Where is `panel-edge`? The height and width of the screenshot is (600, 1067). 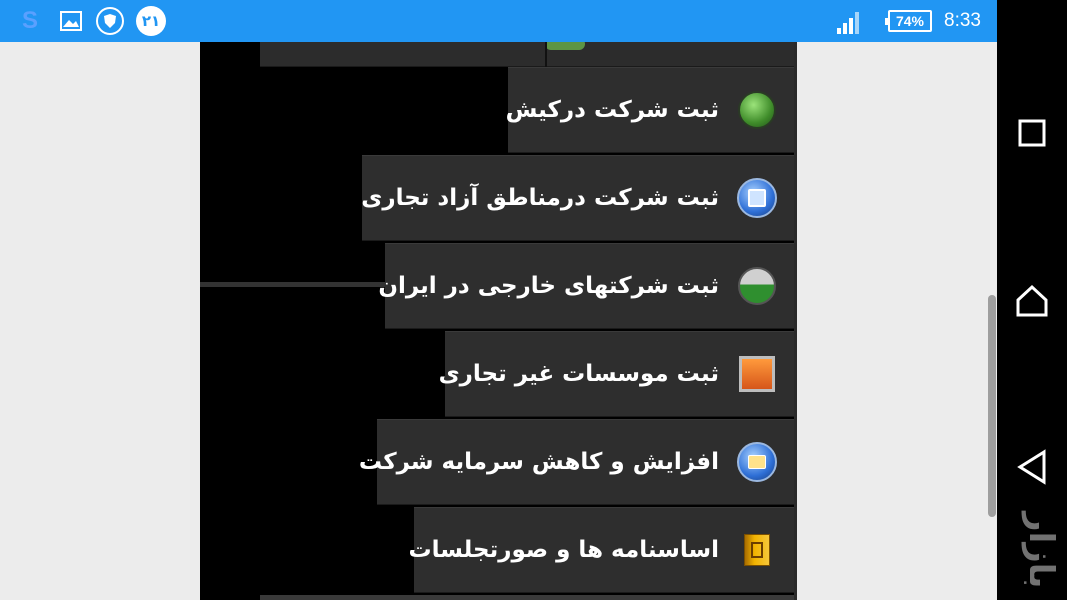
panel-edge is located at coordinates (795, 321).